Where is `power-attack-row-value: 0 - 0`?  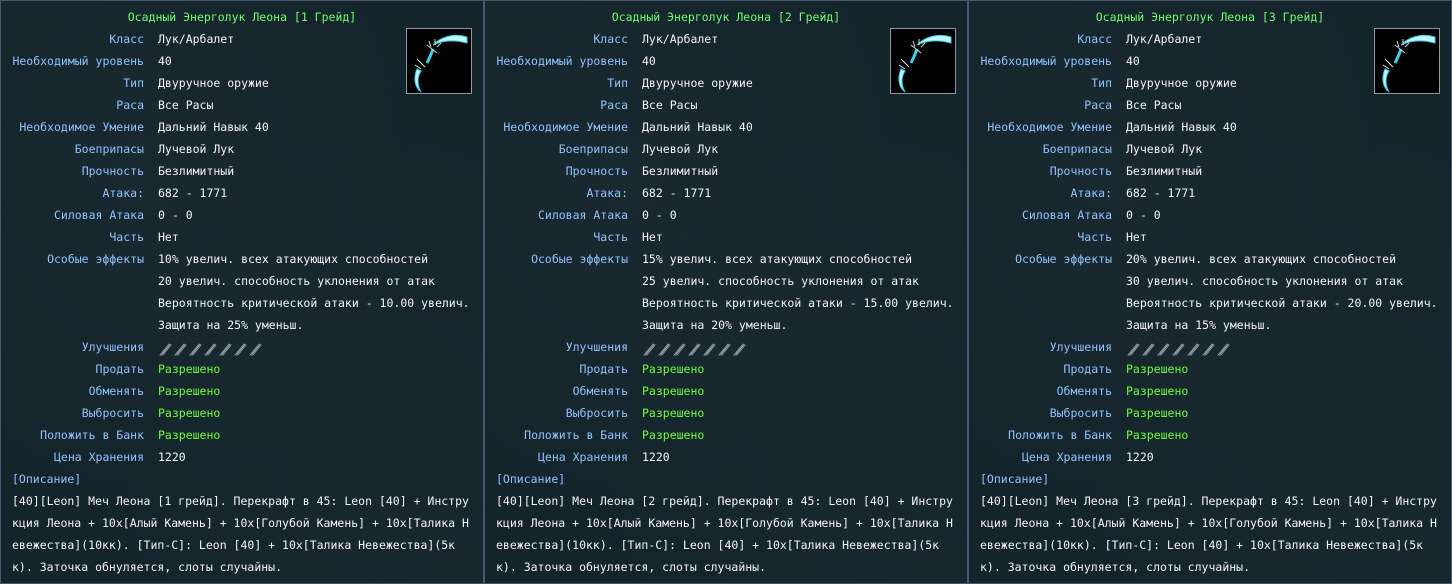 power-attack-row-value: 0 - 0 is located at coordinates (175, 215).